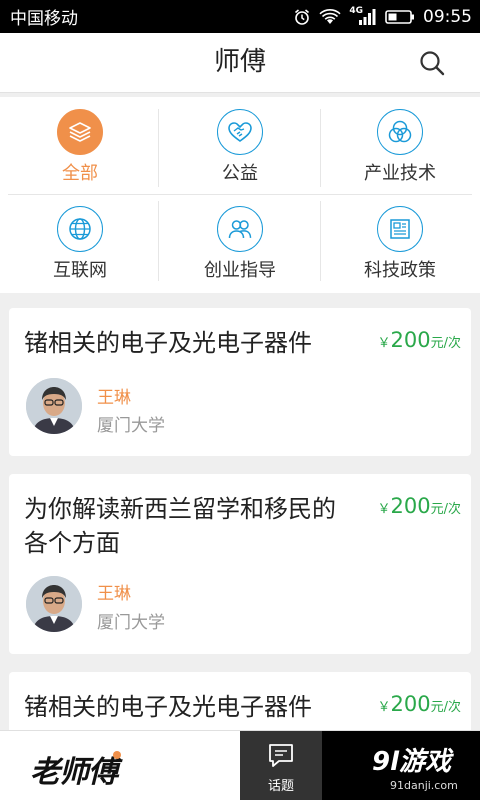 Image resolution: width=480 pixels, height=800 pixels. What do you see at coordinates (44, 19) in the screenshot?
I see `carrier-label: 中国移动` at bounding box center [44, 19].